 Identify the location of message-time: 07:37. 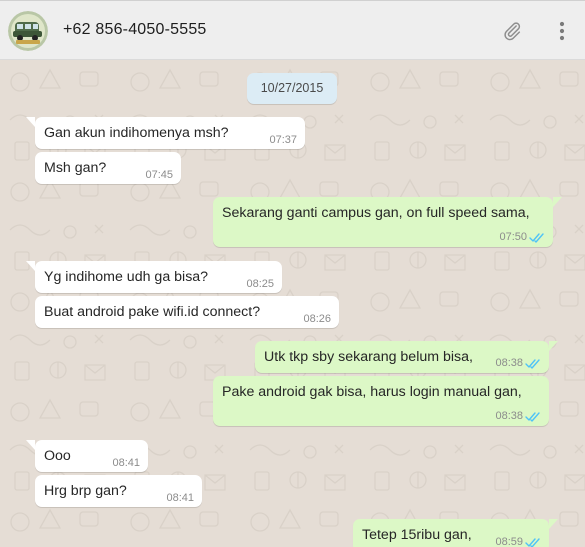
(283, 140).